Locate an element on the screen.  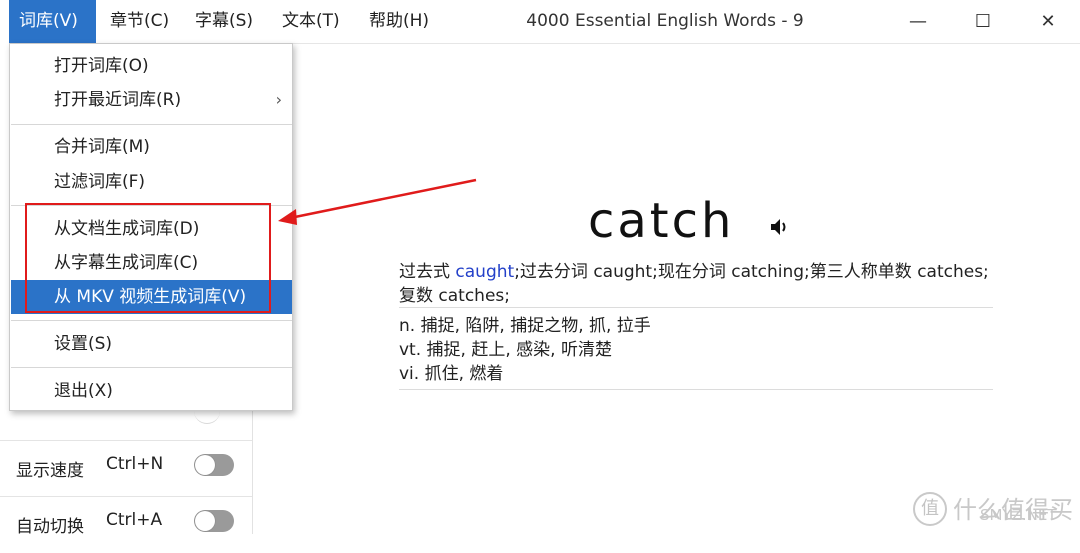
menu-help: 帮助(H) is located at coordinates (399, 21).